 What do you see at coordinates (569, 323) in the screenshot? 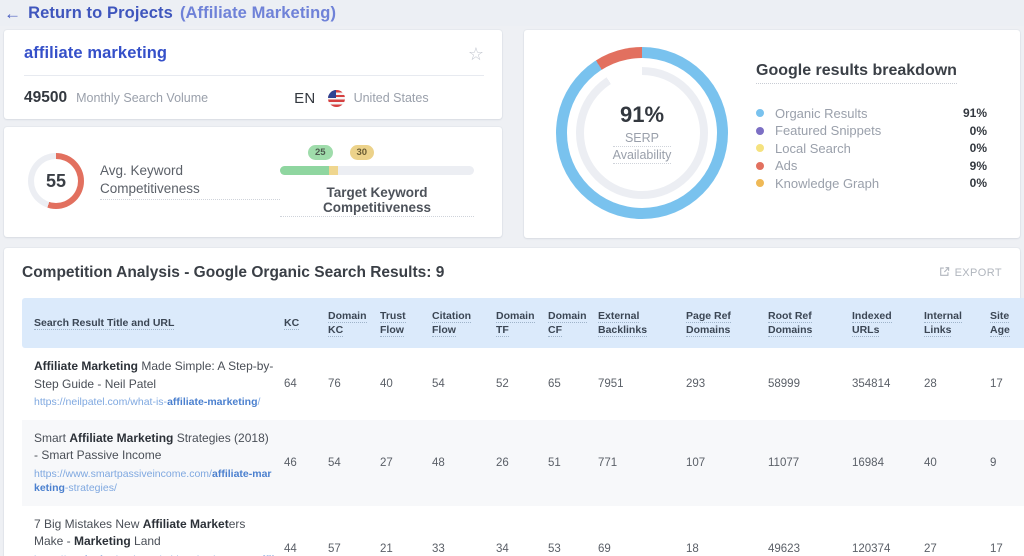
I see `column-header: Domain CF` at bounding box center [569, 323].